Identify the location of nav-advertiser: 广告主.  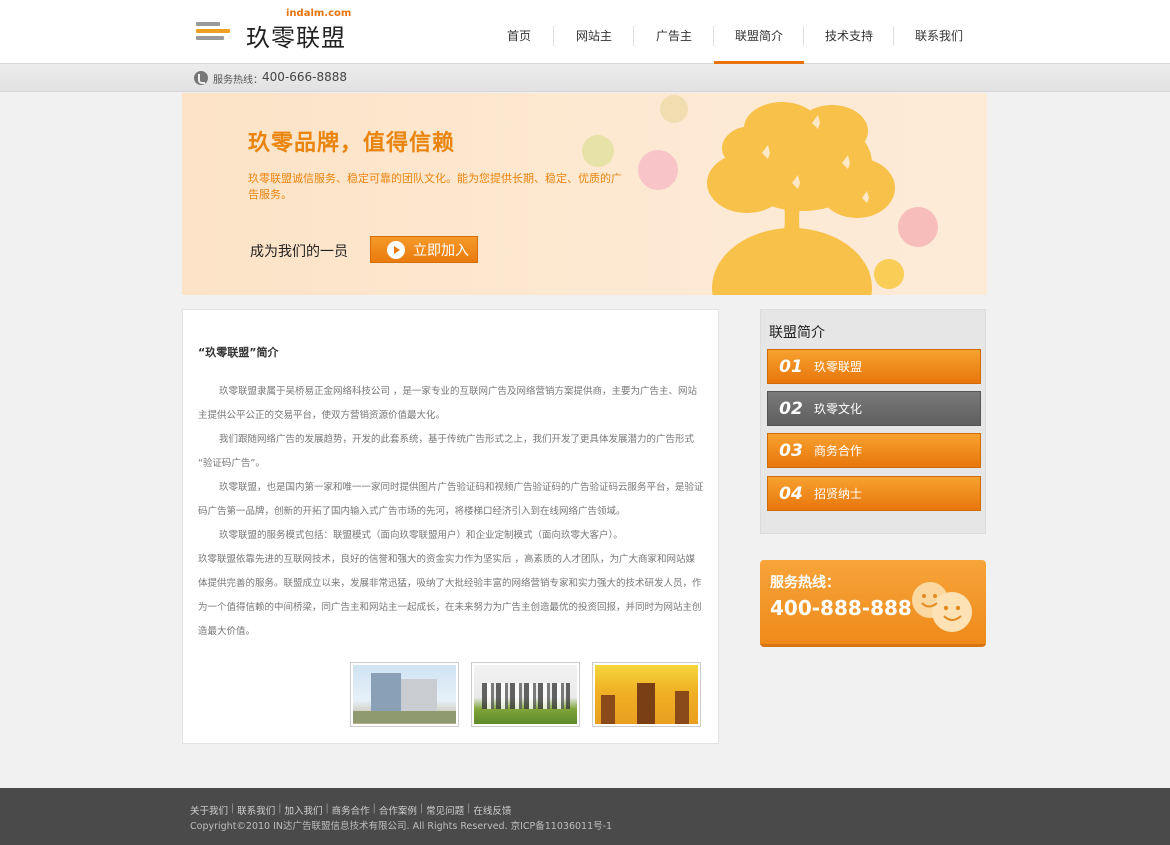
(674, 42).